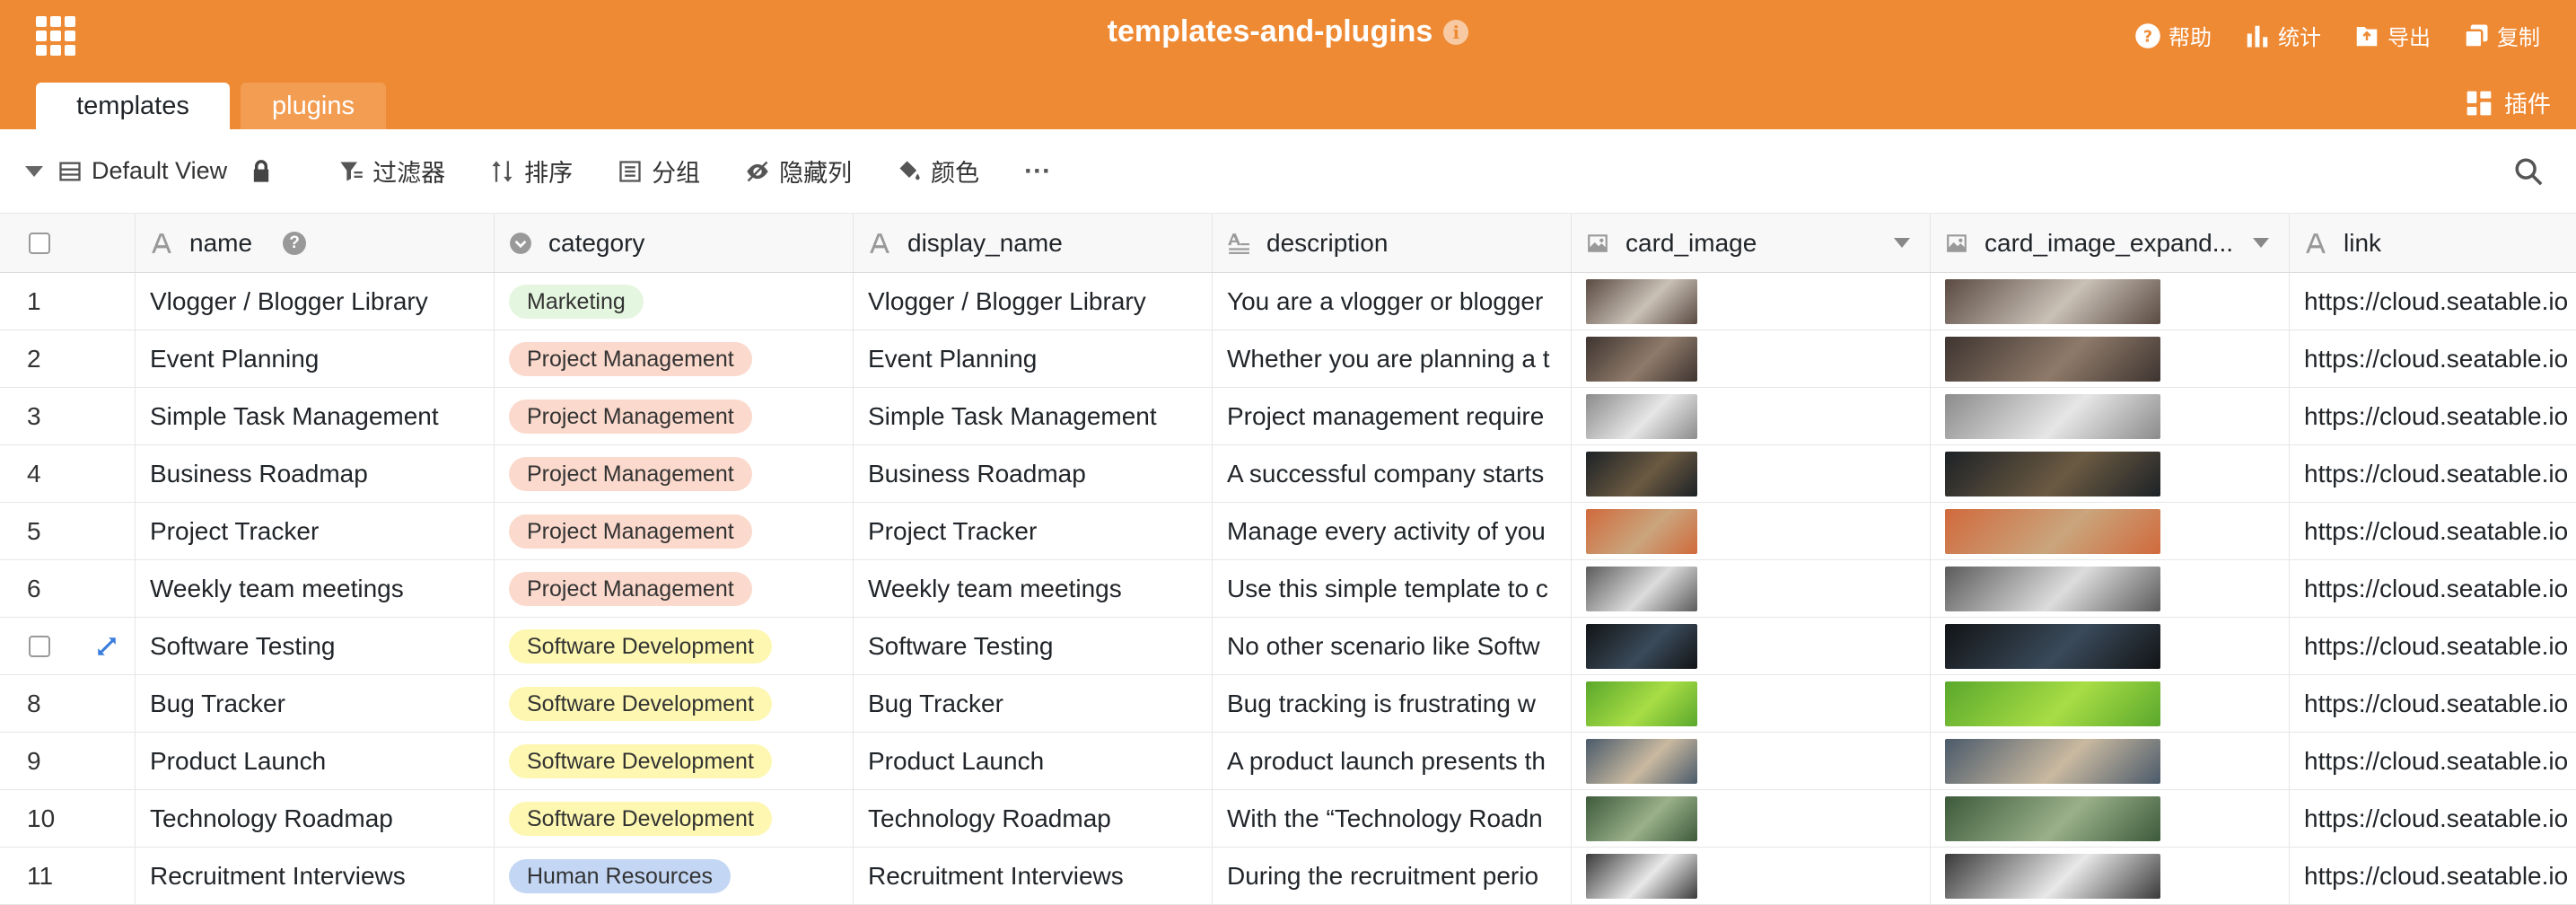 The width and height of the screenshot is (2576, 905). I want to click on column-header-category: category, so click(674, 243).